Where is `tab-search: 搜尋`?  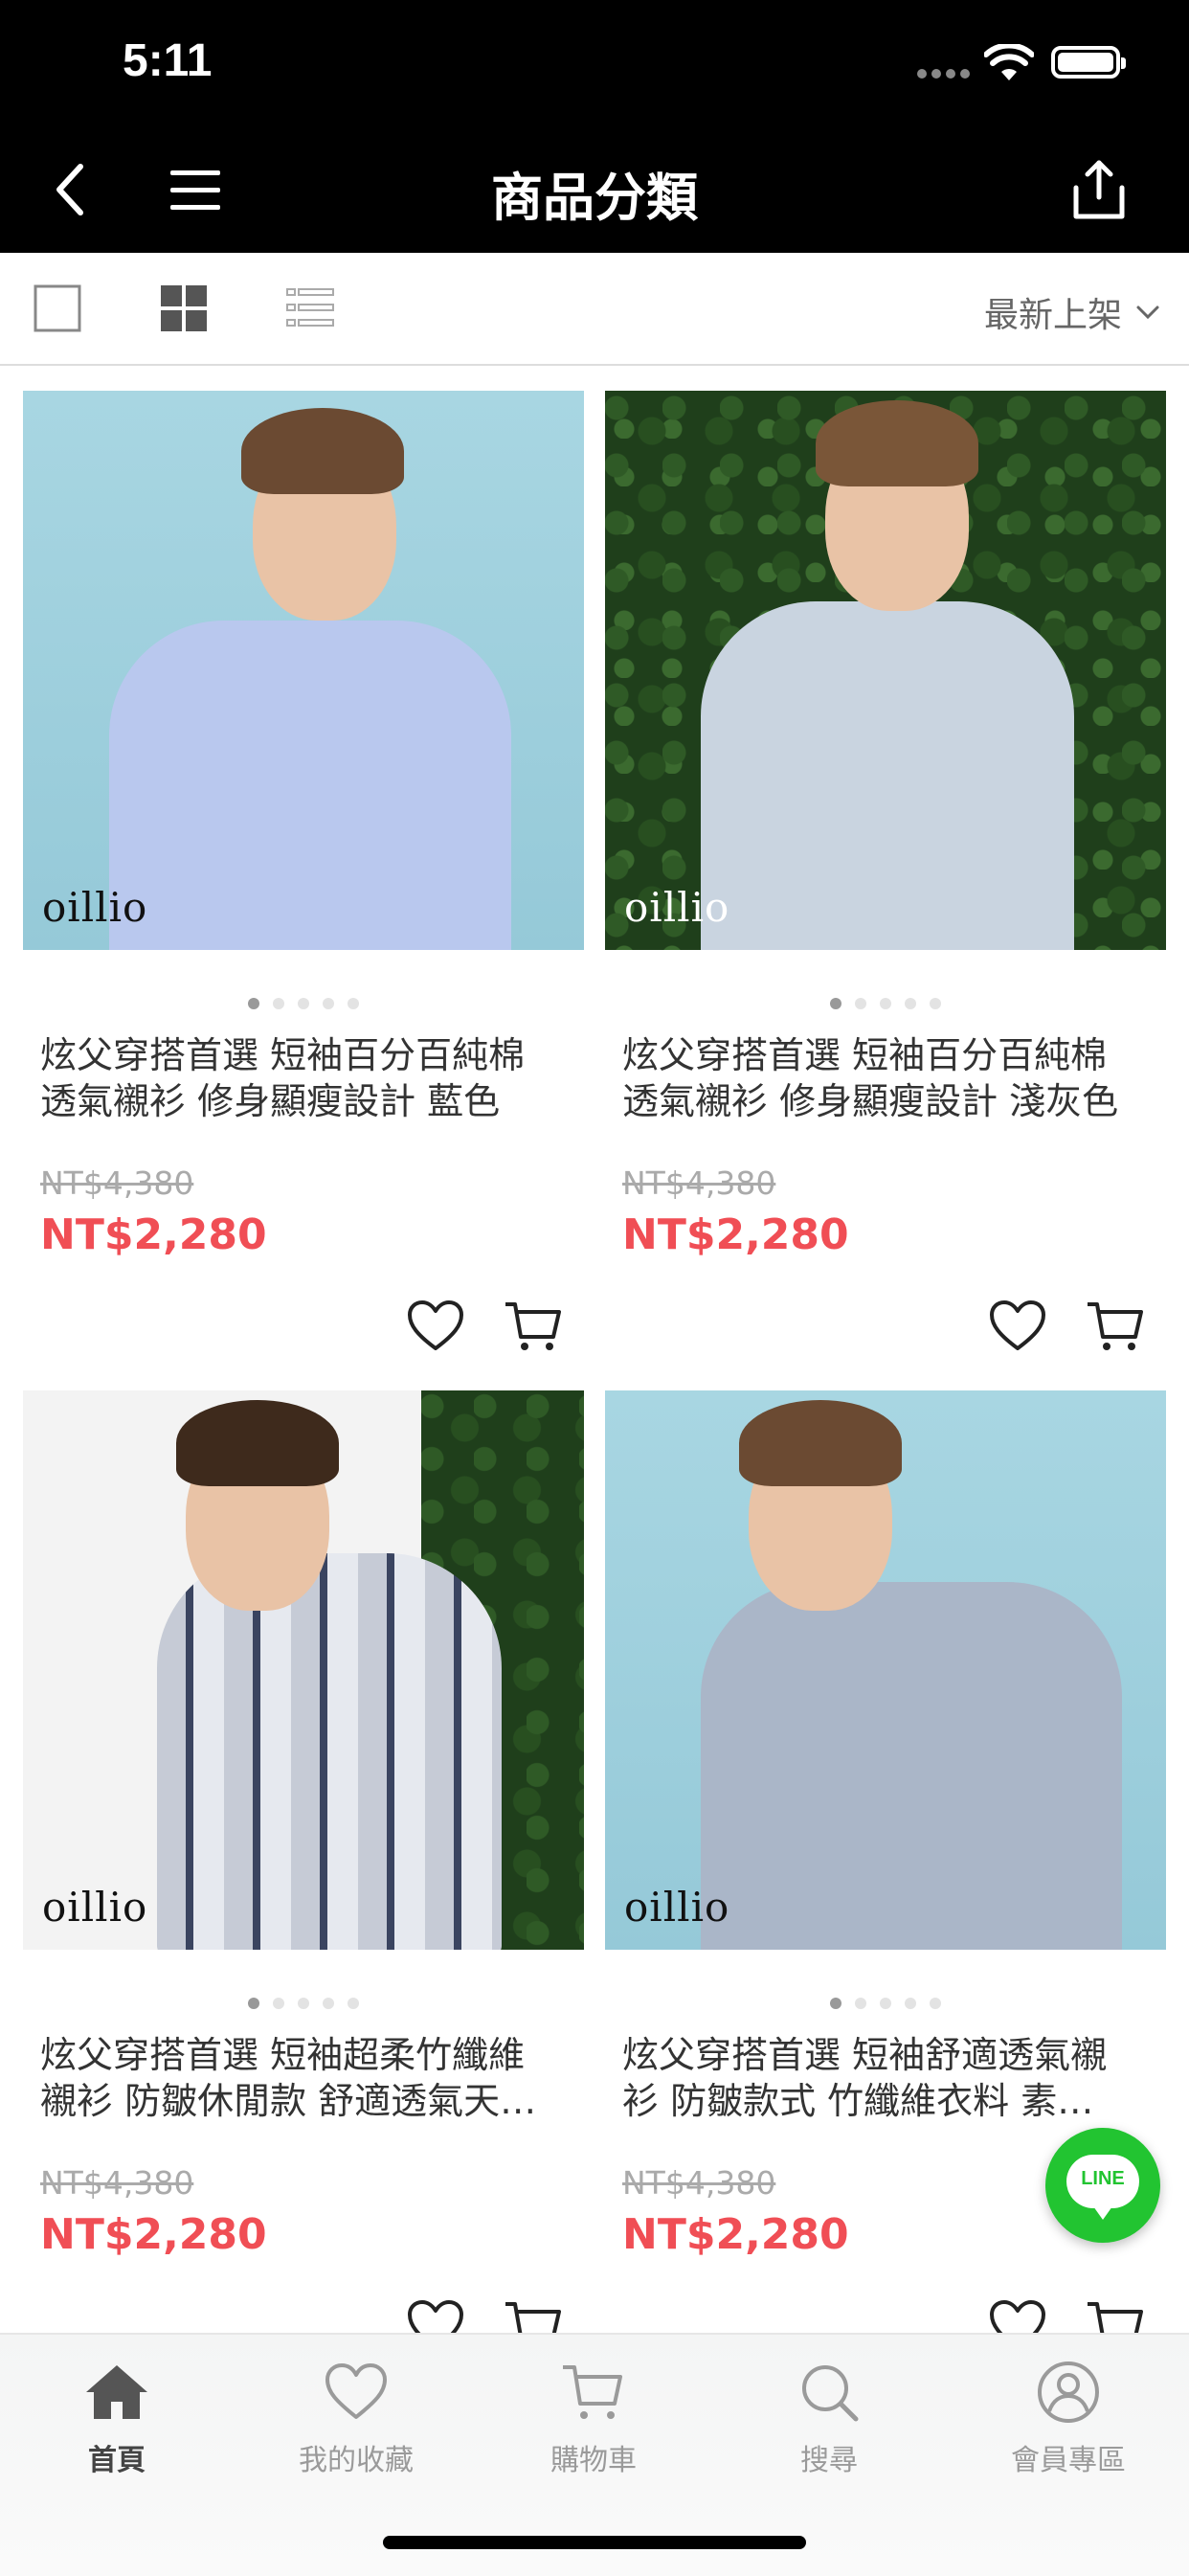 tab-search: 搜尋 is located at coordinates (829, 2425).